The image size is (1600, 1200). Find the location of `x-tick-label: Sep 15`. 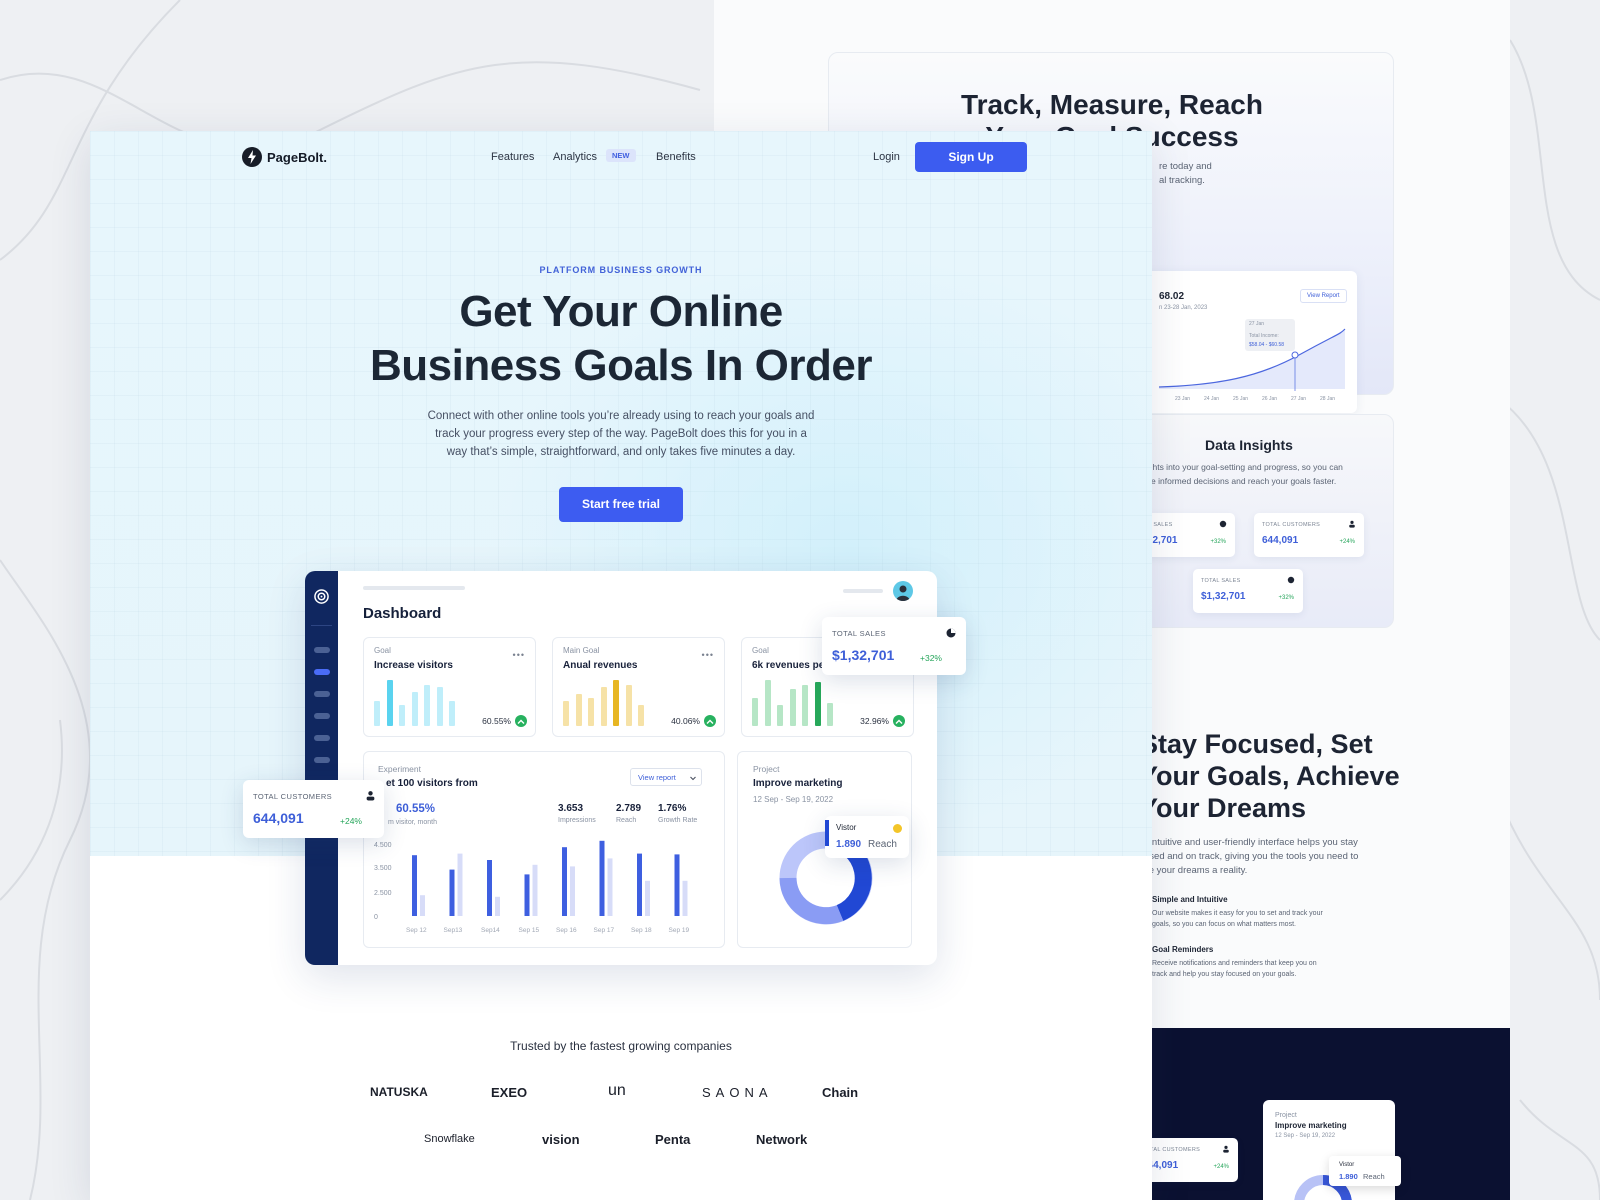

x-tick-label: Sep 15 is located at coordinates (529, 930).